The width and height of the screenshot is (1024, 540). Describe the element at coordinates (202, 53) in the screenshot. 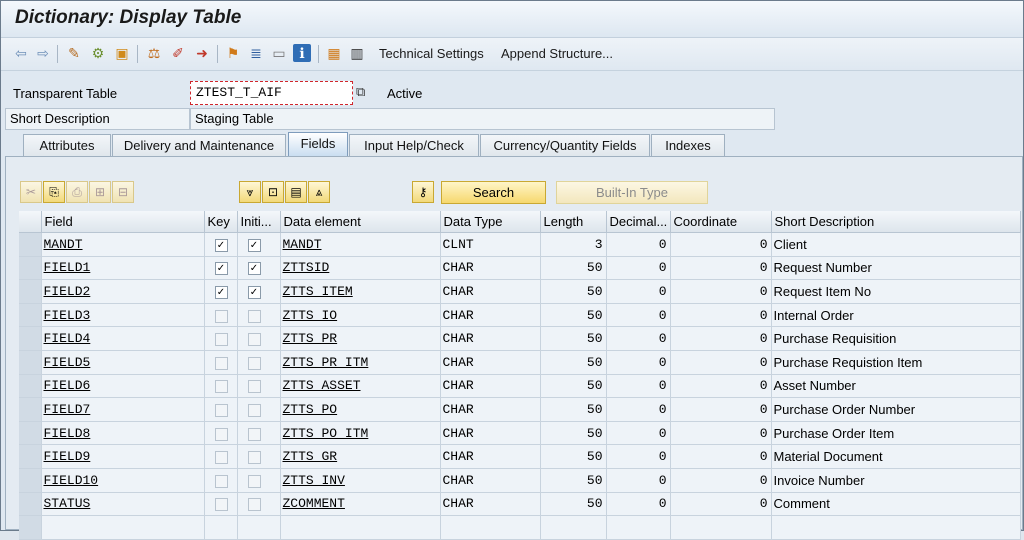

I see `test-icon: ➜` at that location.